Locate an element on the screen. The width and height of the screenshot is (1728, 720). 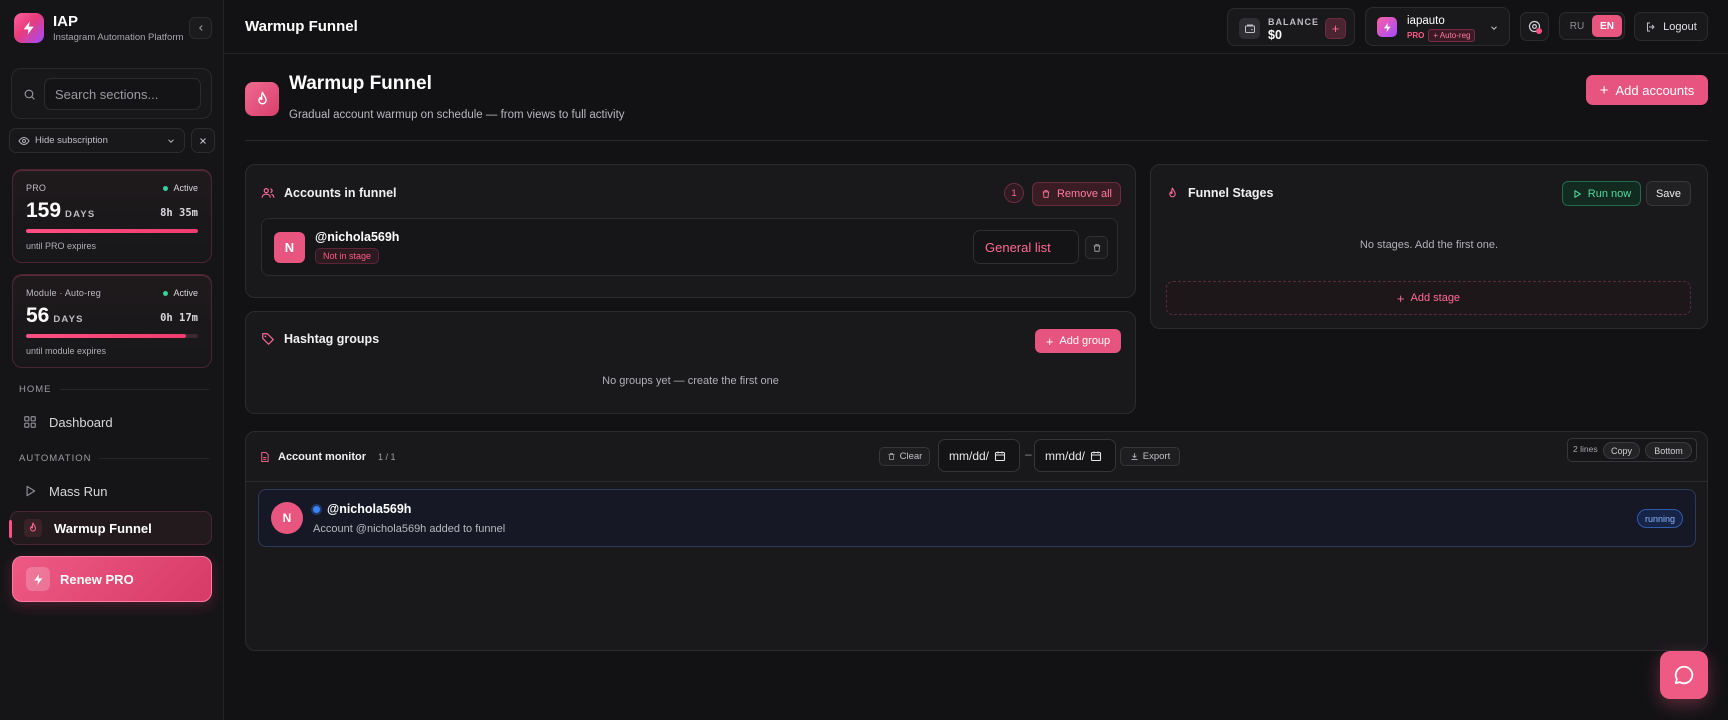
clear-button: Clear is located at coordinates (904, 456).